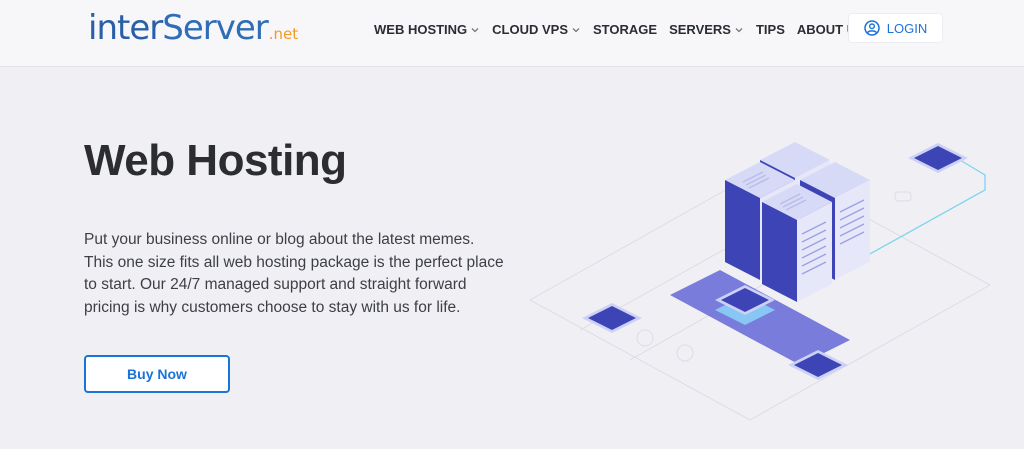 The image size is (1024, 449). Describe the element at coordinates (215, 28) in the screenshot. I see `logo-text-server: Server` at that location.